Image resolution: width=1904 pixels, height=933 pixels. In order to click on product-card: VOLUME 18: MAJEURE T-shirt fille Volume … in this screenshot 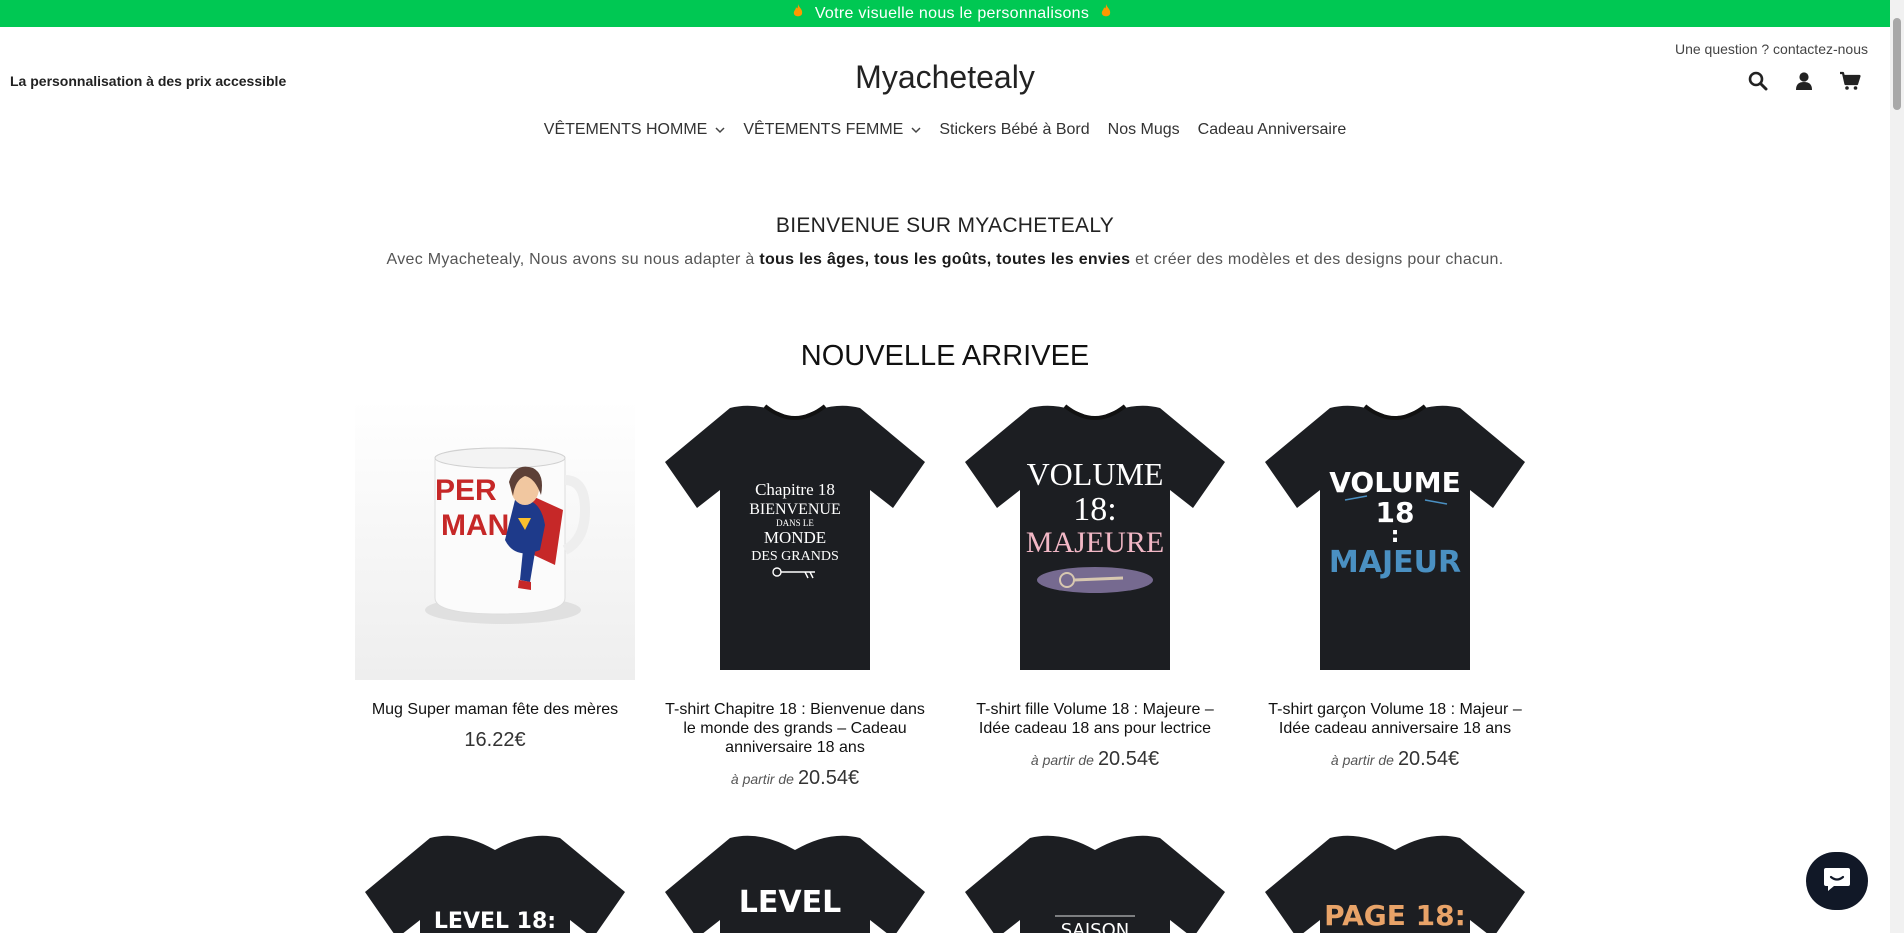, I will do `click(1095, 595)`.